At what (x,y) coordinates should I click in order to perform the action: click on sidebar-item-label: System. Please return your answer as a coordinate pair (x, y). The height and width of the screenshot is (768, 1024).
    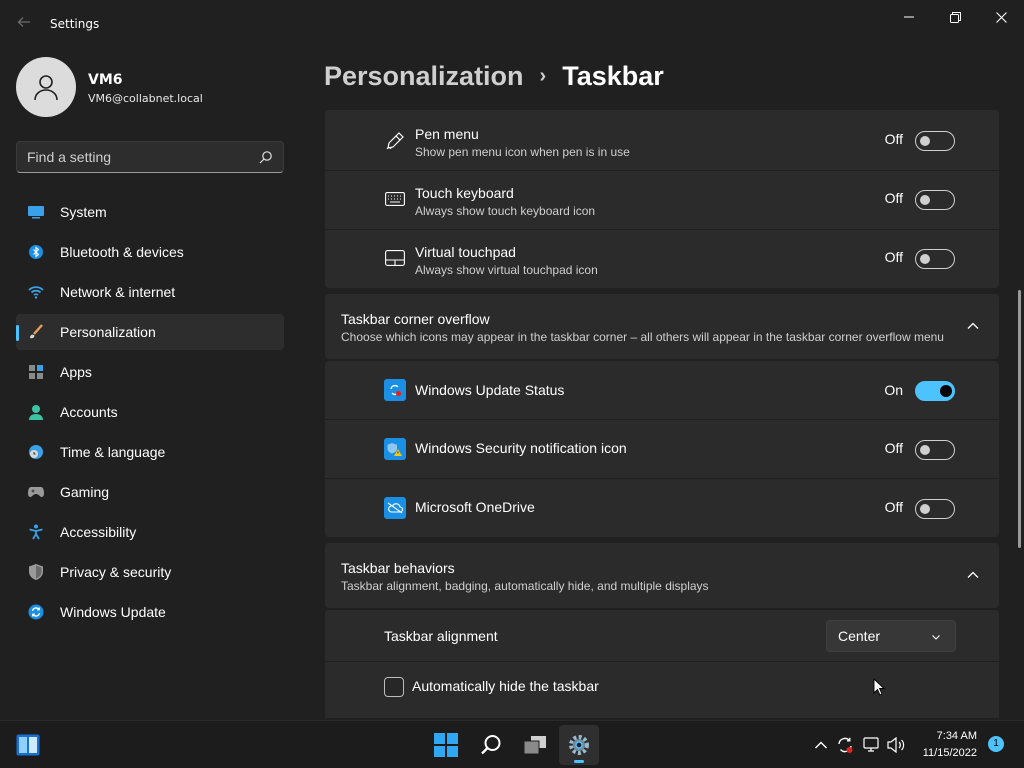
    Looking at the image, I should click on (83, 212).